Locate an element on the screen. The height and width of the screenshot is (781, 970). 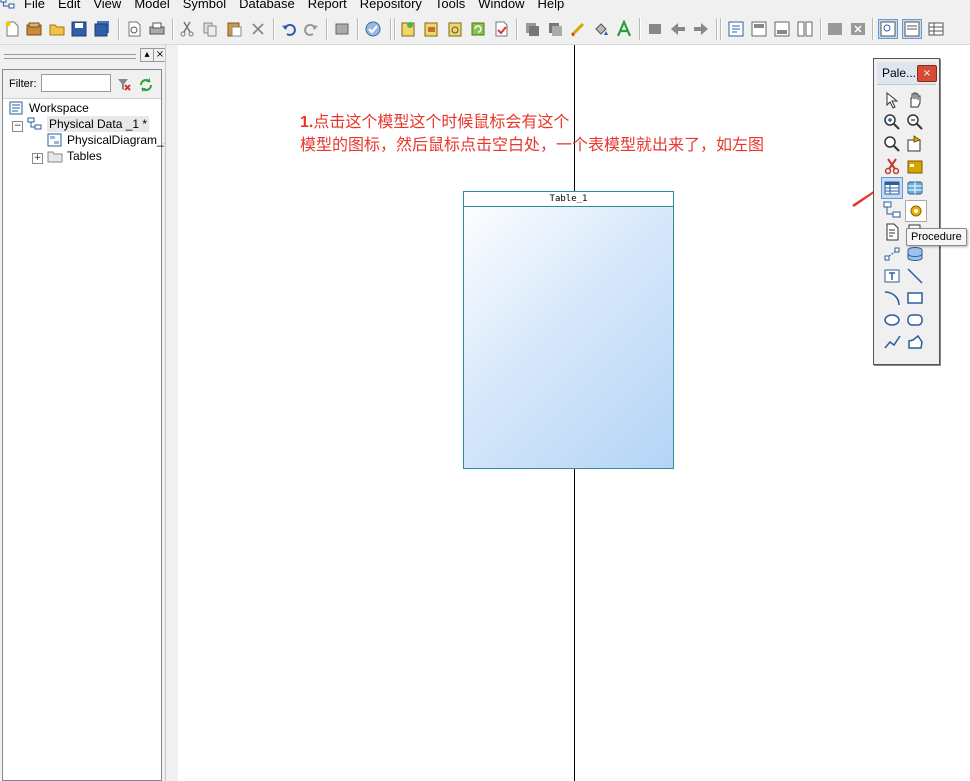
browser-window-icon is located at coordinates (736, 29).